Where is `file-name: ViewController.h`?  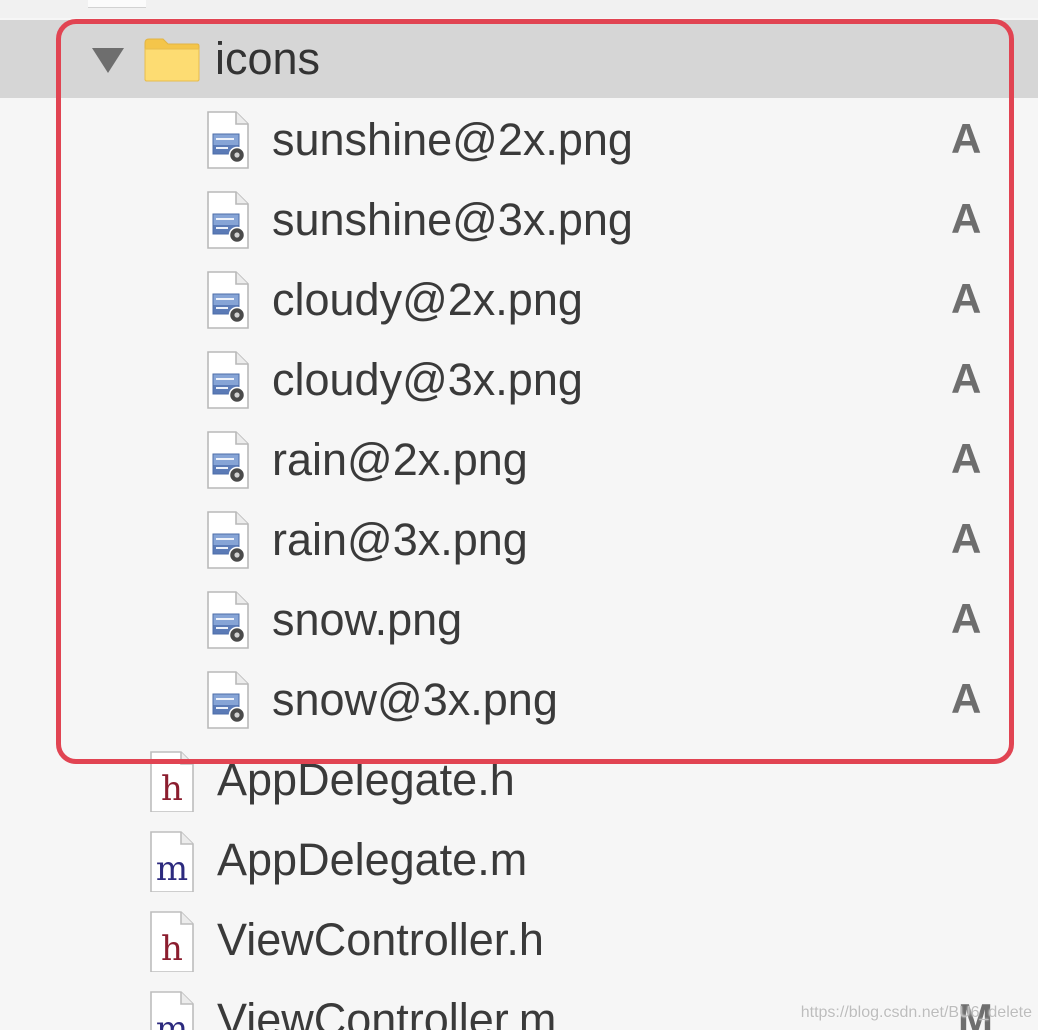
file-name: ViewController.h is located at coordinates (380, 939).